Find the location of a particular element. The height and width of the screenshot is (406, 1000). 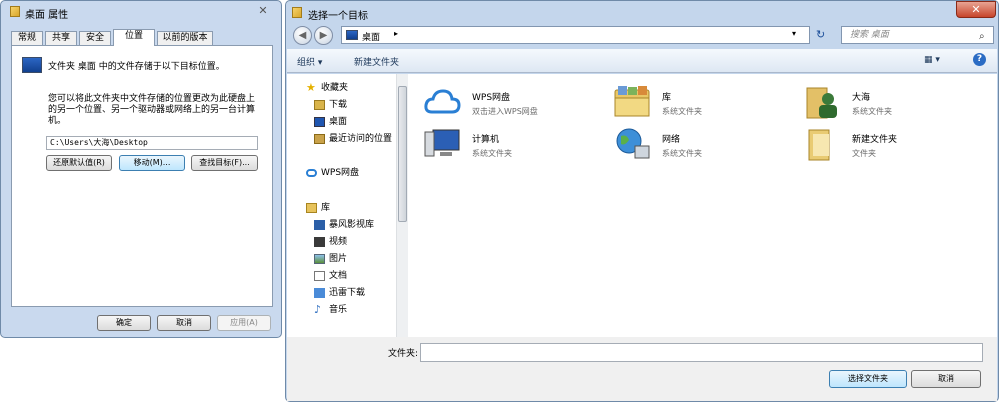

command-bar: 组织 ▾ 新建文件夹 ▦ ▾ ? is located at coordinates (642, 61).